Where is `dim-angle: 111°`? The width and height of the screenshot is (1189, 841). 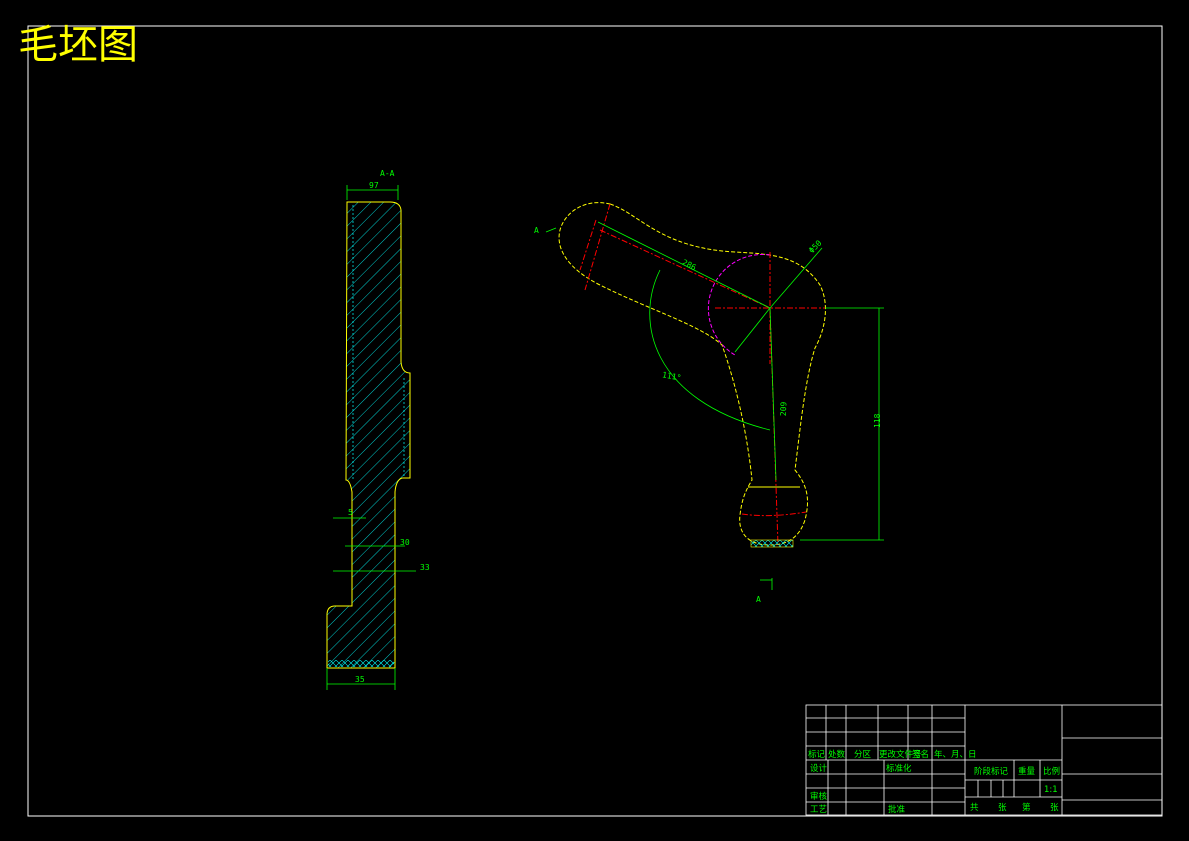
dim-angle: 111° is located at coordinates (671, 376).